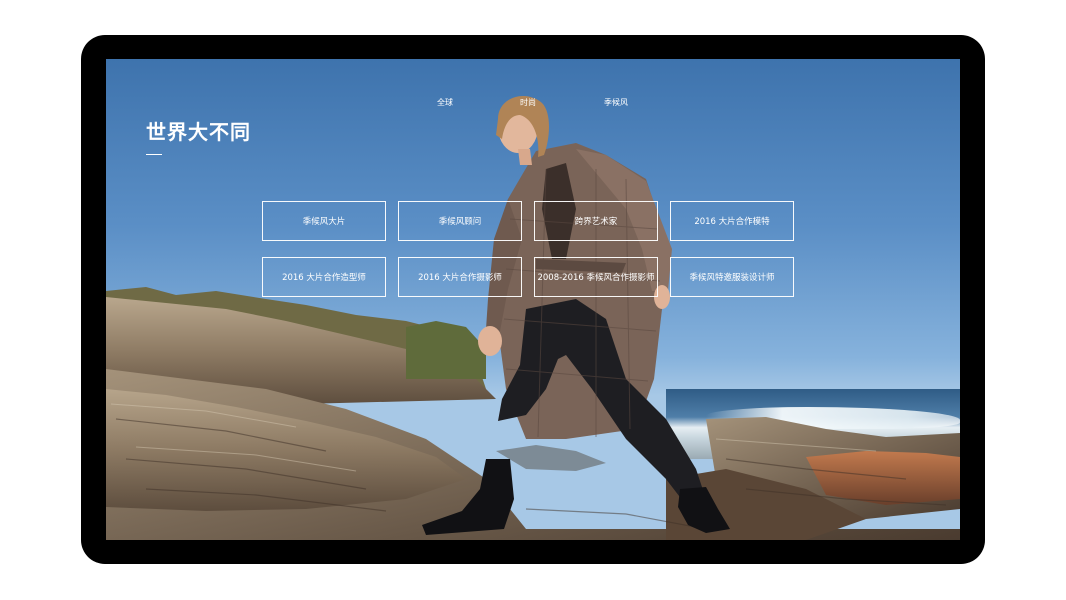  Describe the element at coordinates (596, 277) in the screenshot. I see `grid-button-2008-2016-photographers: 2008-2016 季候风合作摄影师` at that location.